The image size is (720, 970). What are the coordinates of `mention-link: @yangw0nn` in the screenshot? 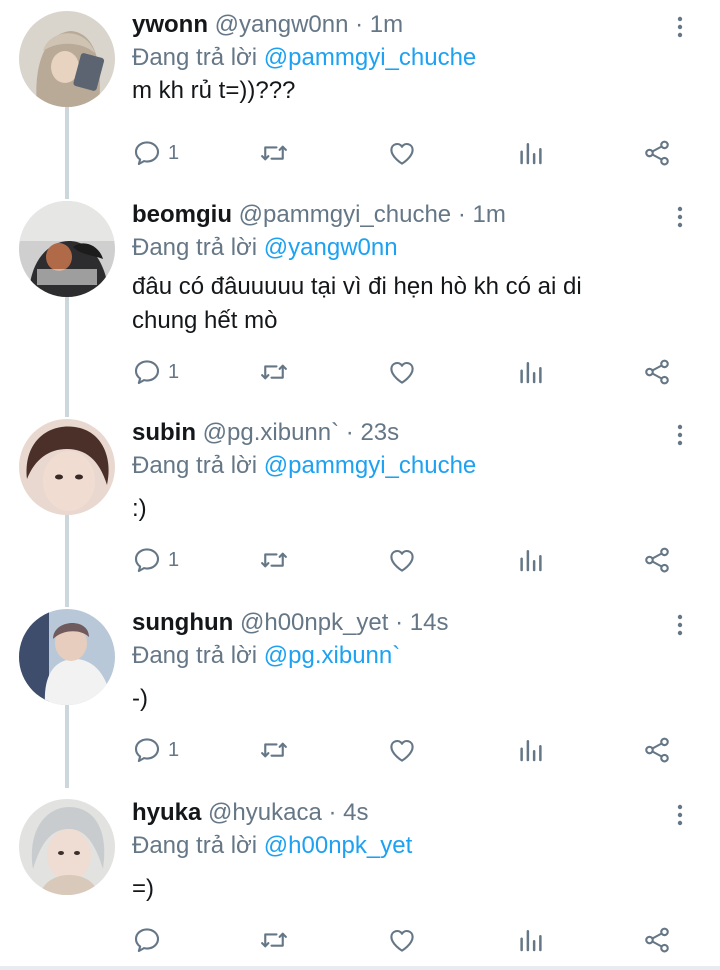 It's located at (331, 247).